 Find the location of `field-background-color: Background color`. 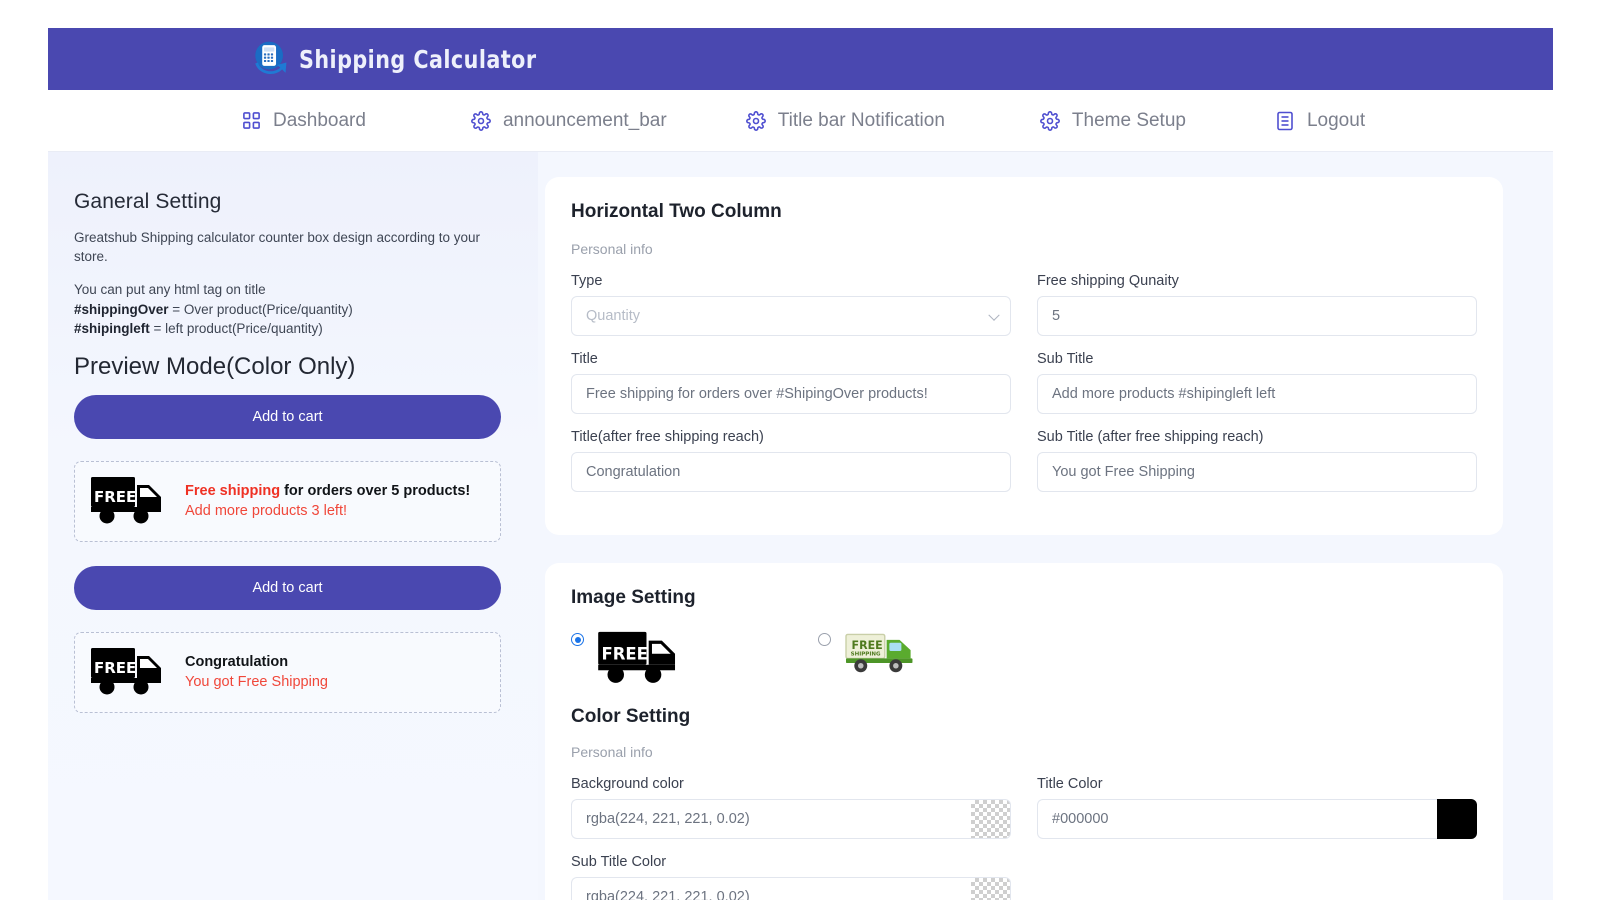

field-background-color: Background color is located at coordinates (791, 807).